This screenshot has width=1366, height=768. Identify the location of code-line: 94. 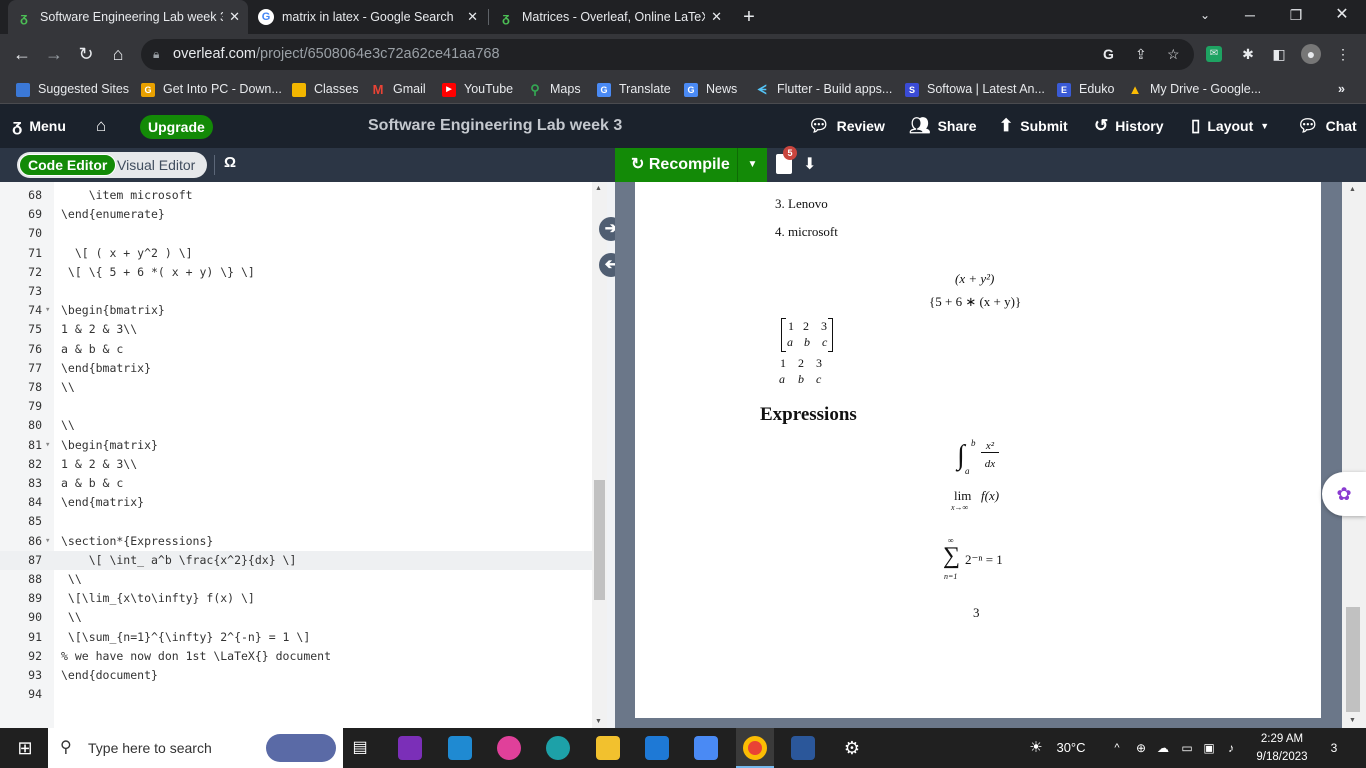
(296, 694).